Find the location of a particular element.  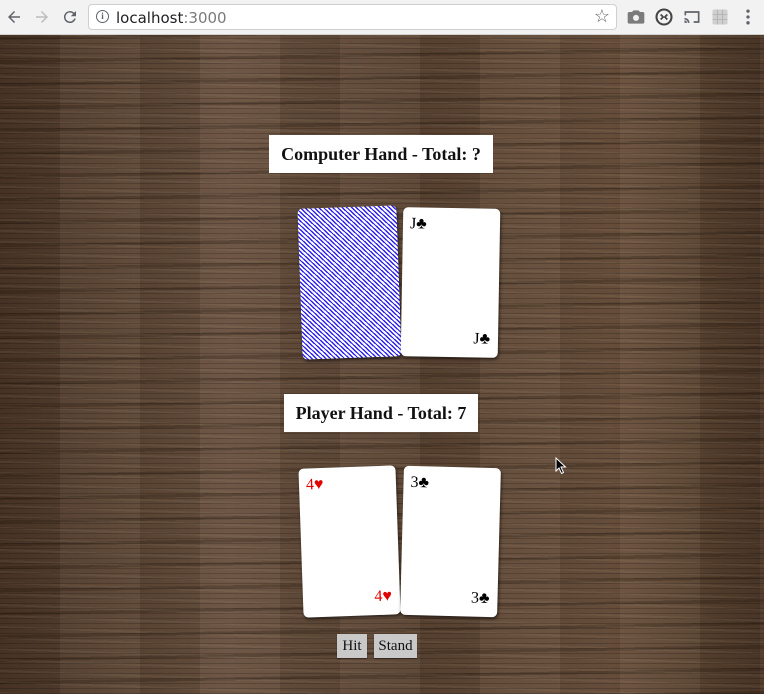

player-card-three-clubs: 3♣ 3♣ is located at coordinates (450, 541).